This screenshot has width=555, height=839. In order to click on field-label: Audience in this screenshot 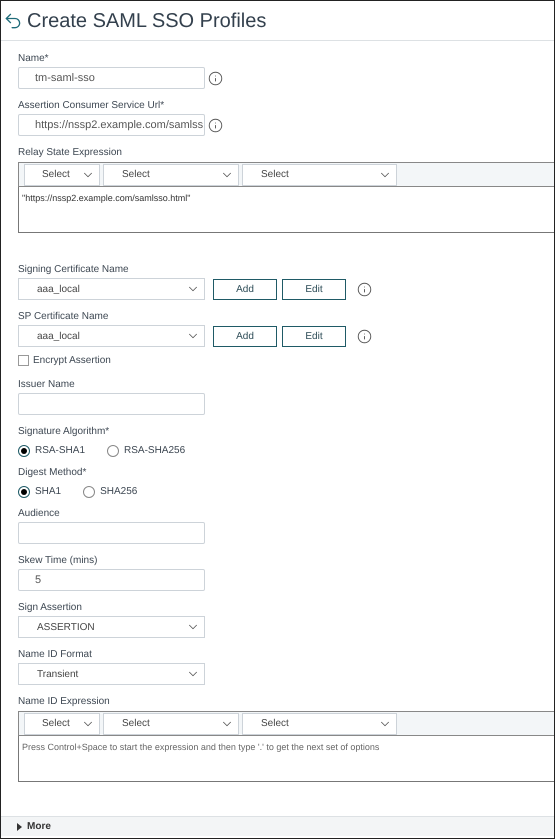, I will do `click(39, 513)`.